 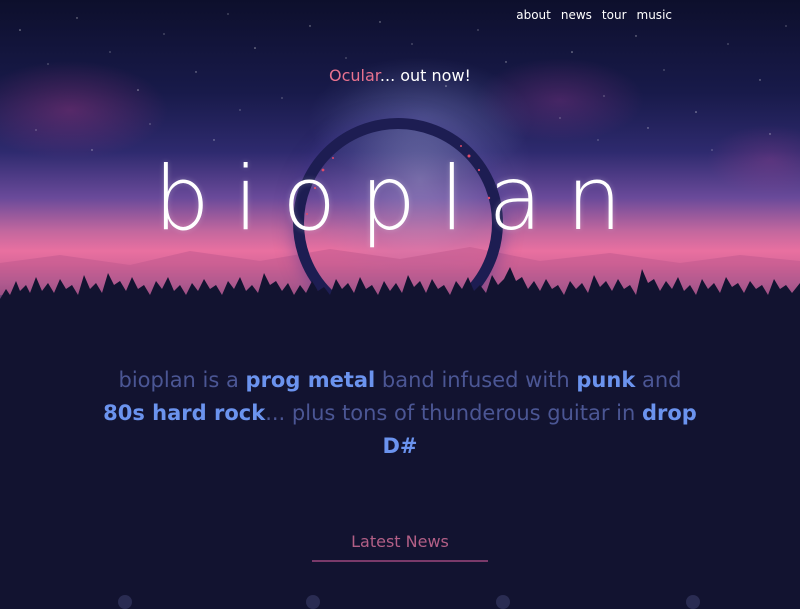 I want to click on tagline-text: and, so click(x=658, y=380).